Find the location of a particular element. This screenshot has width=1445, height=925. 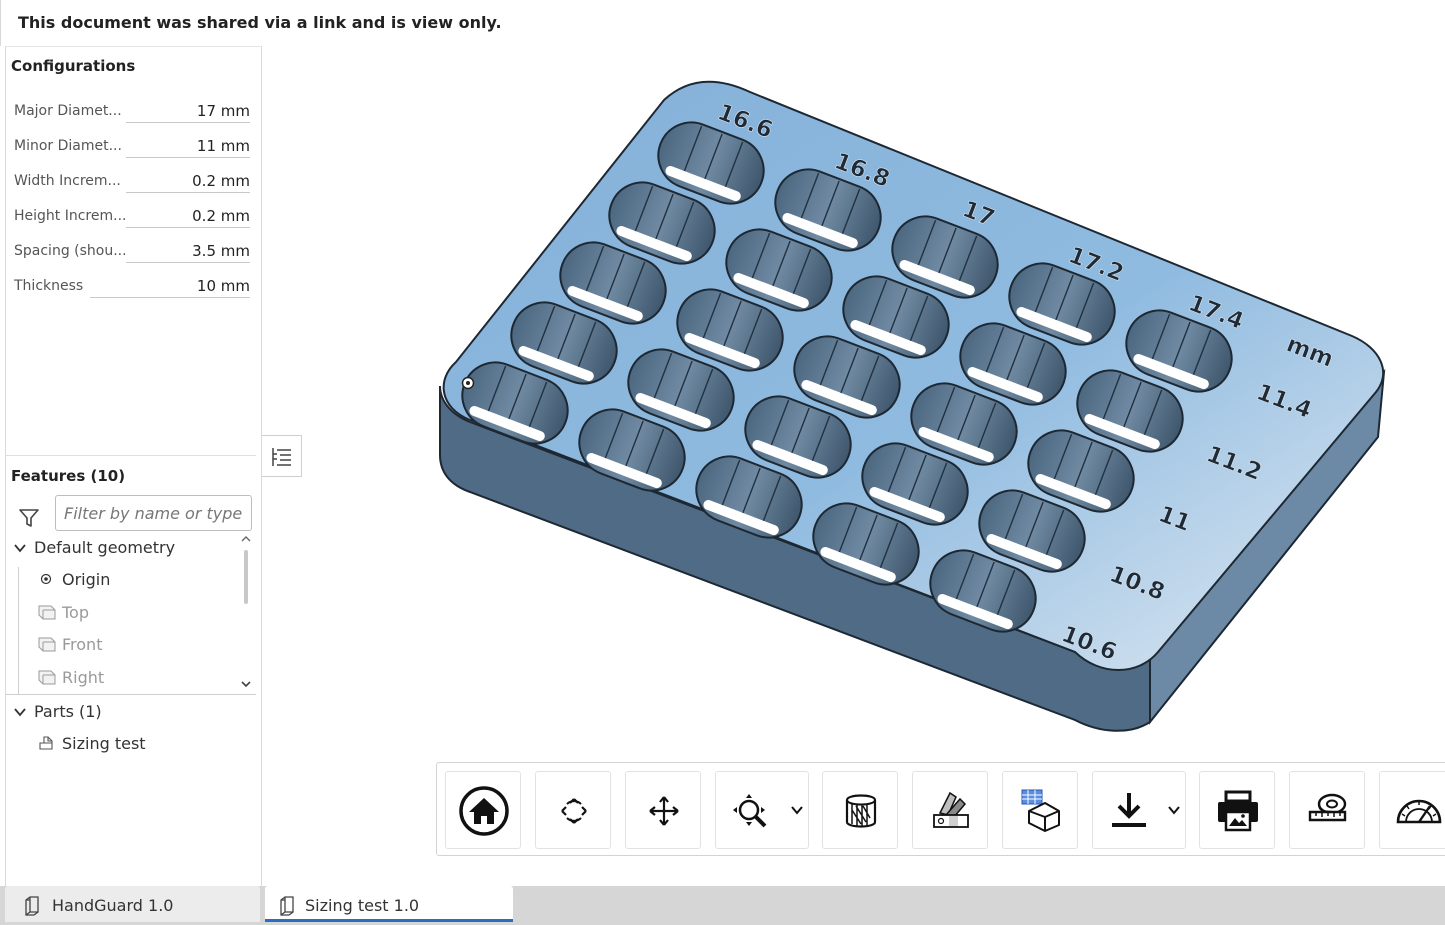

origin-marker is located at coordinates (468, 383).